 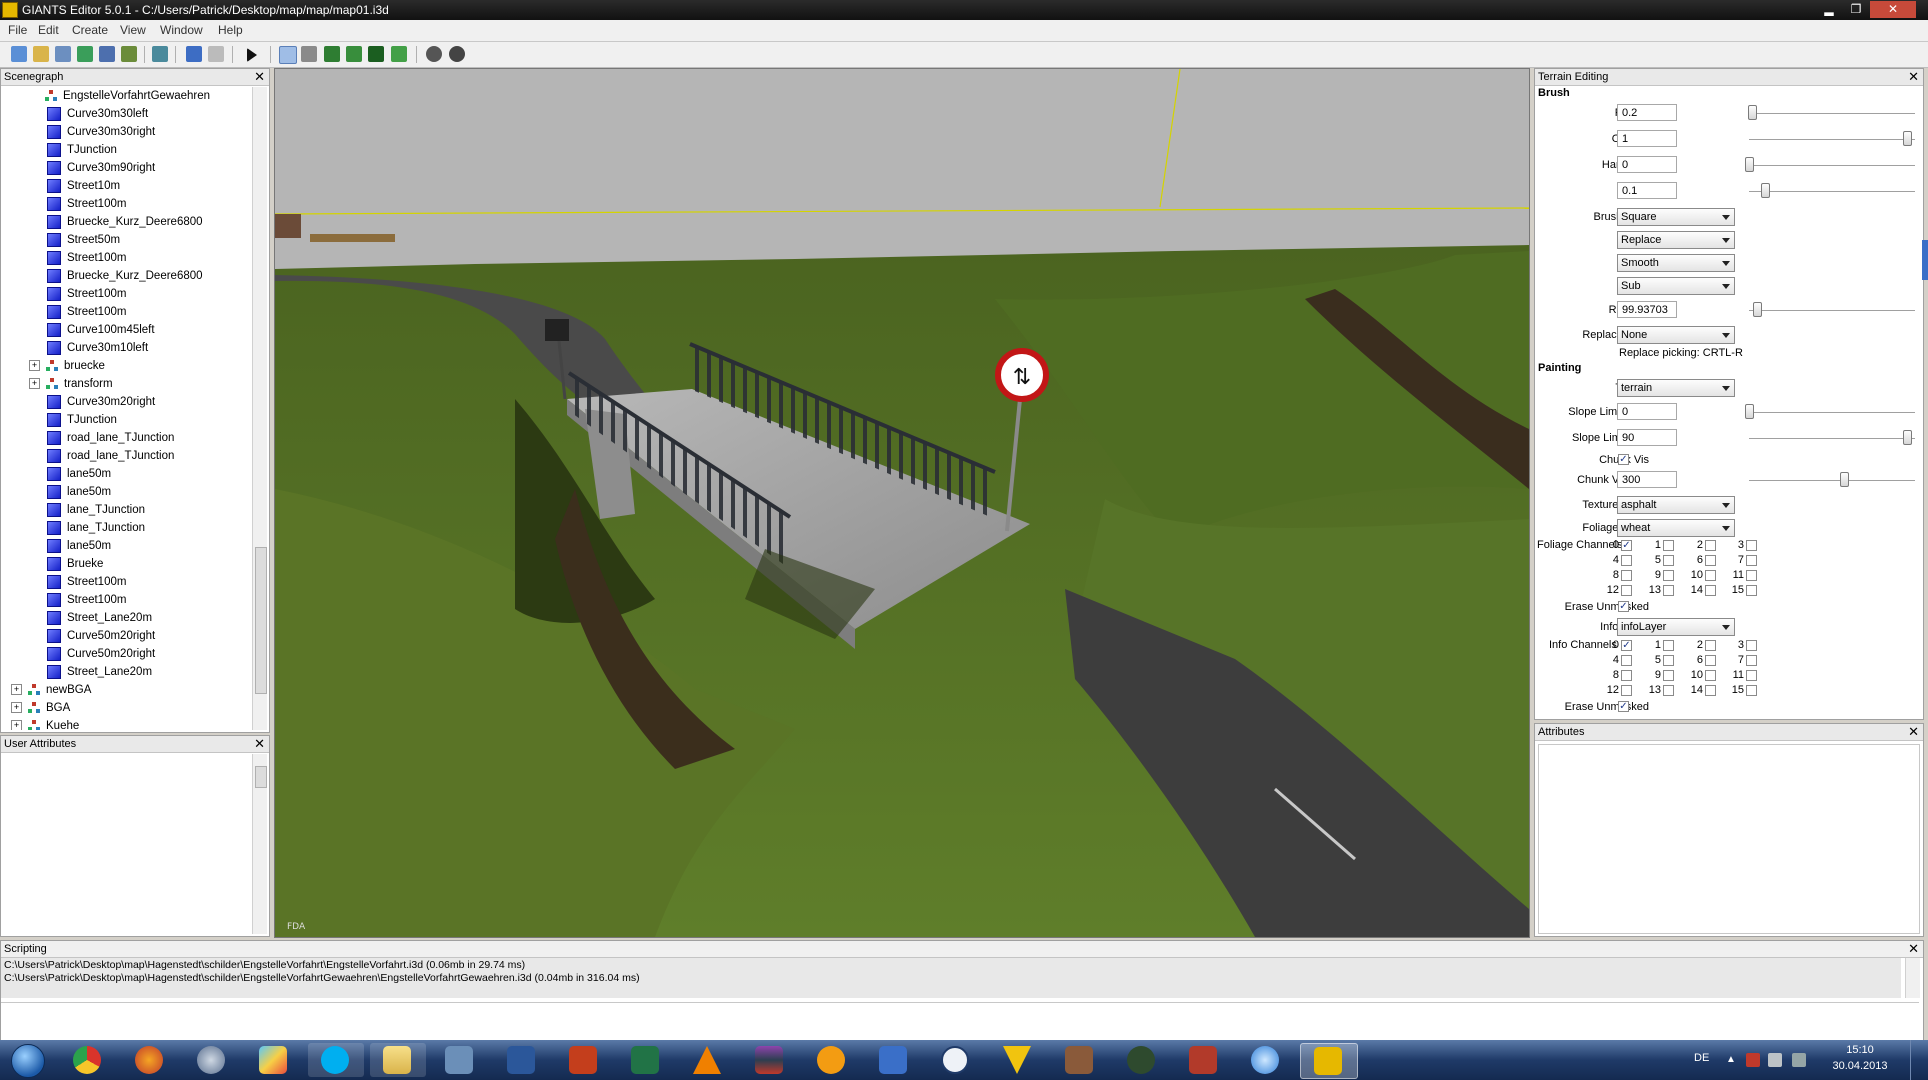 What do you see at coordinates (212, 1060) in the screenshot?
I see `taskbar-thunderbird` at bounding box center [212, 1060].